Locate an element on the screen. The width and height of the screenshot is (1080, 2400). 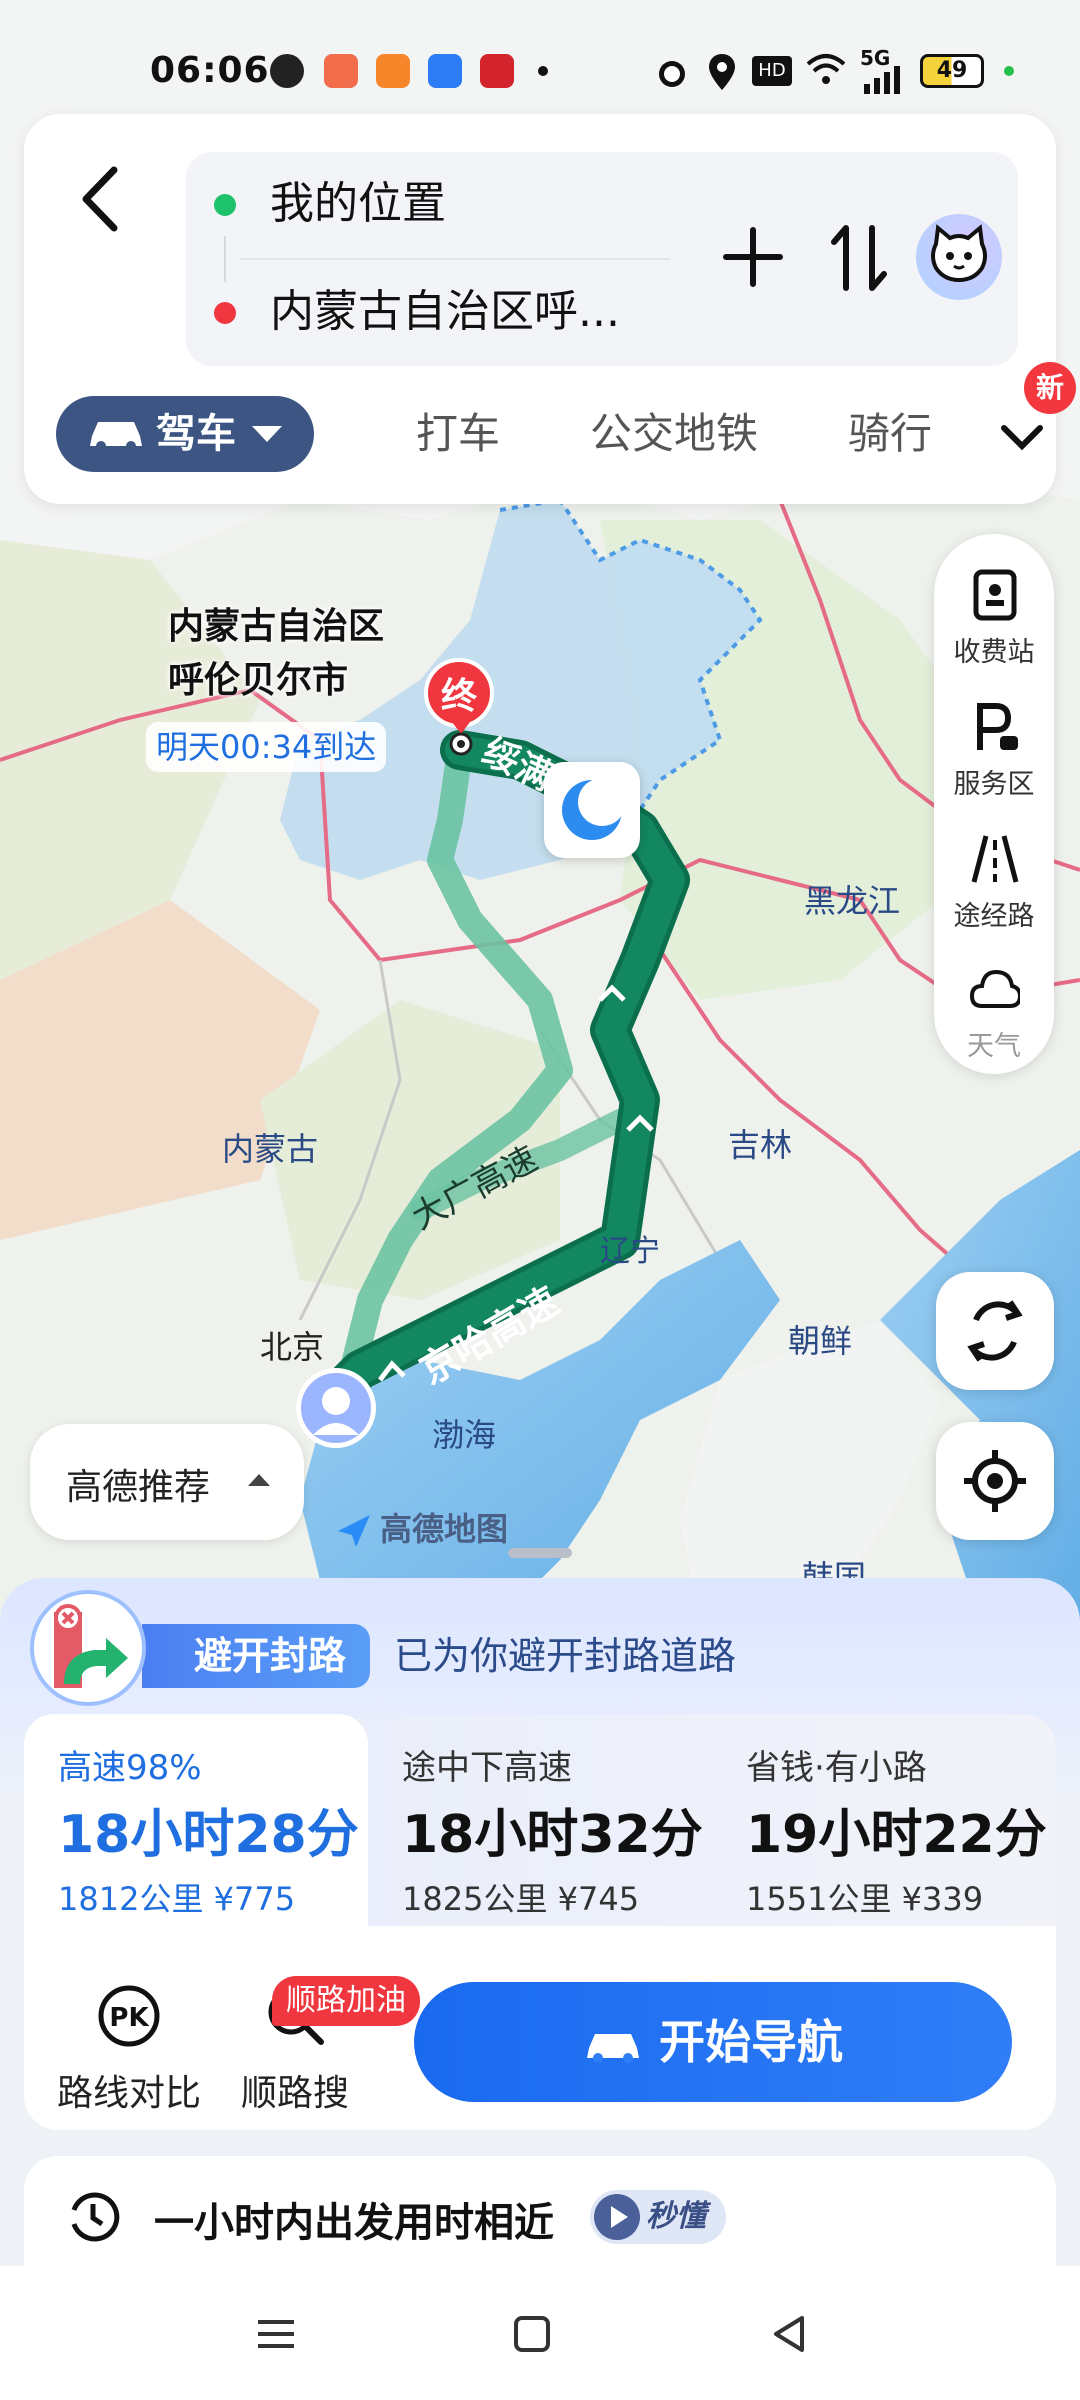
map-label-neimenggu: 内蒙古 is located at coordinates (270, 1149).